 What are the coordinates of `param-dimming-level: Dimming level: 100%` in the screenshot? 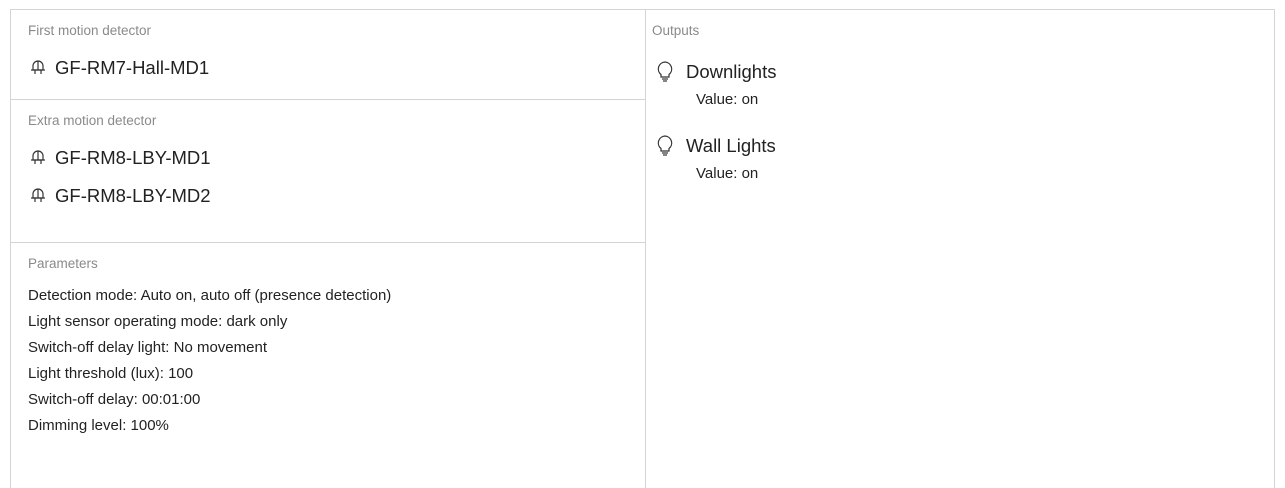 It's located at (98, 425).